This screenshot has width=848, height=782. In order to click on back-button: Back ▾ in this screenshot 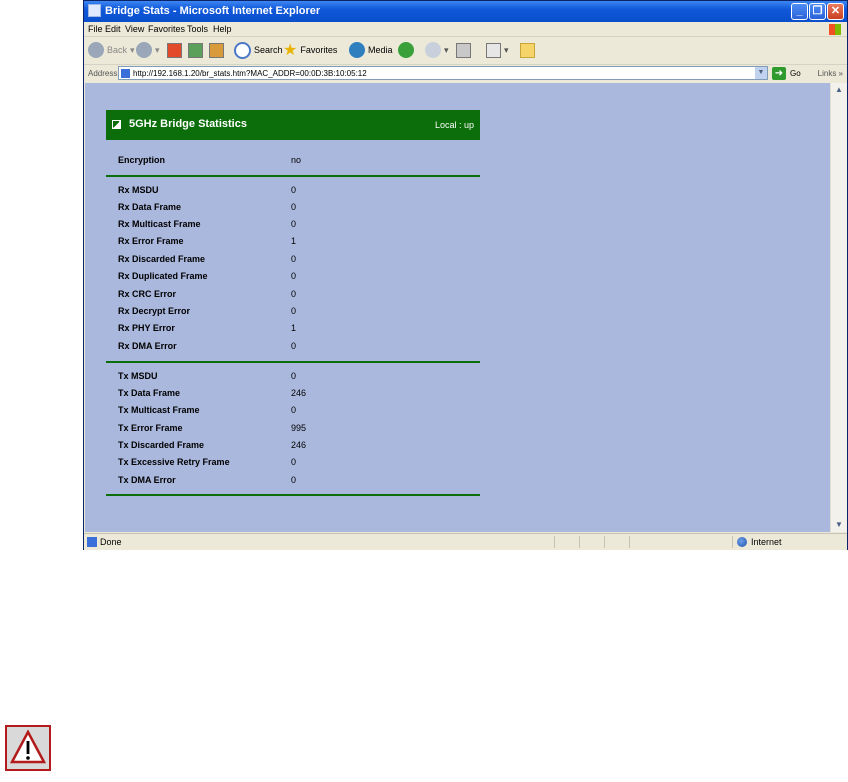, I will do `click(111, 50)`.